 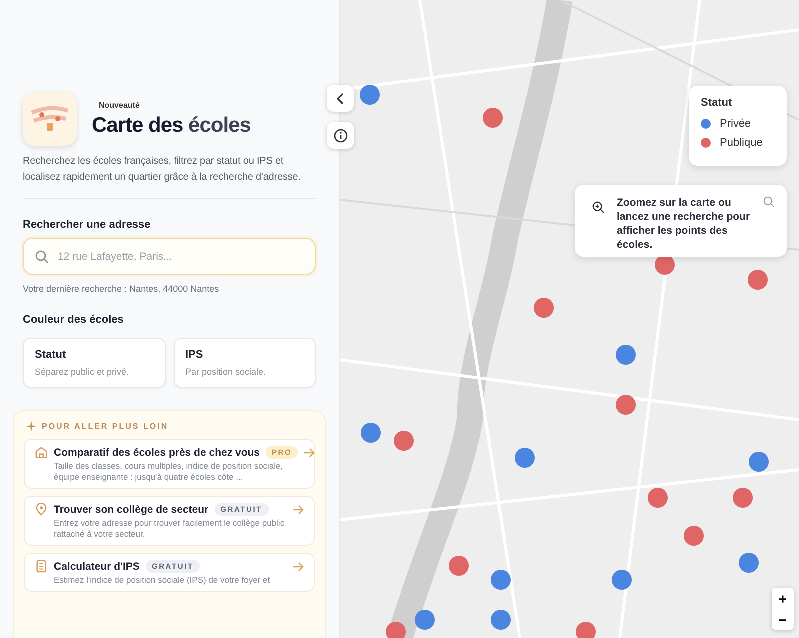 I want to click on legend-label: Publique, so click(x=741, y=143).